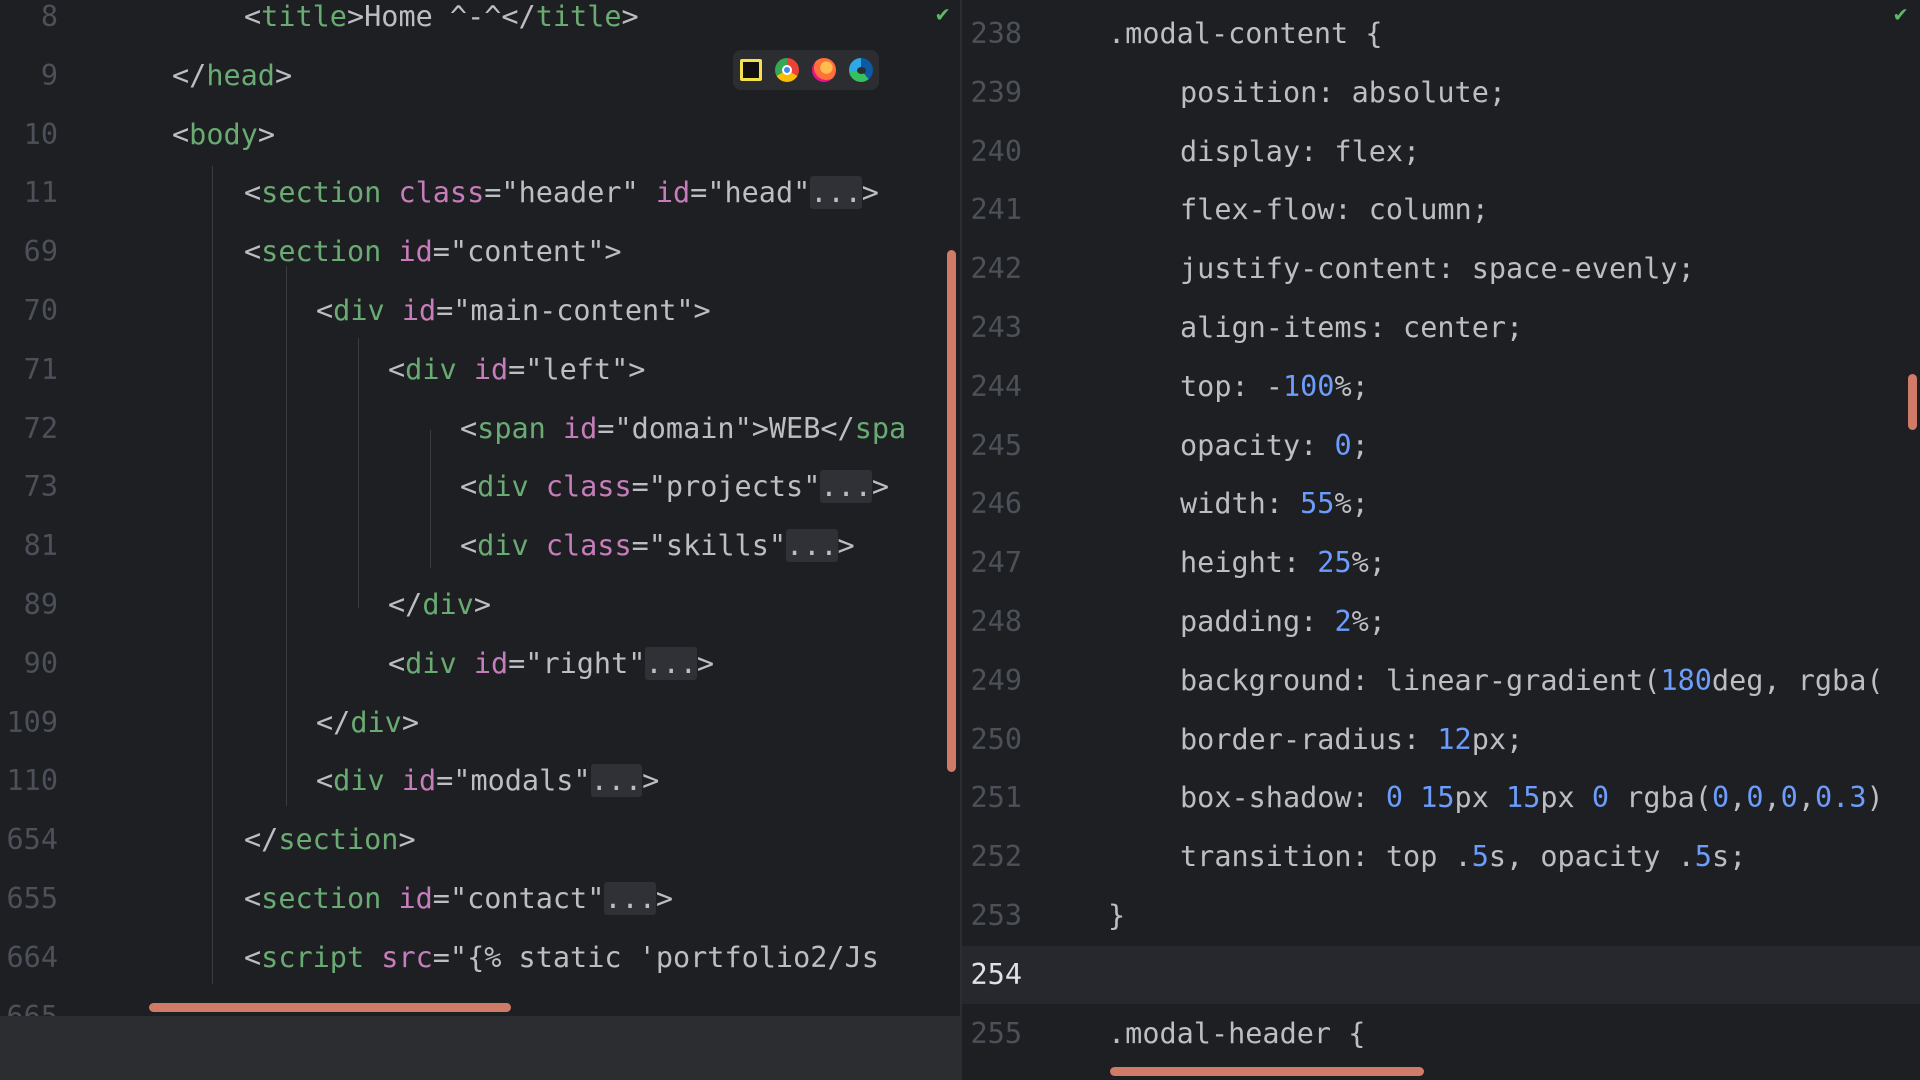  What do you see at coordinates (1437, 269) in the screenshot?
I see `code-text: justify-content: space-evenly;` at bounding box center [1437, 269].